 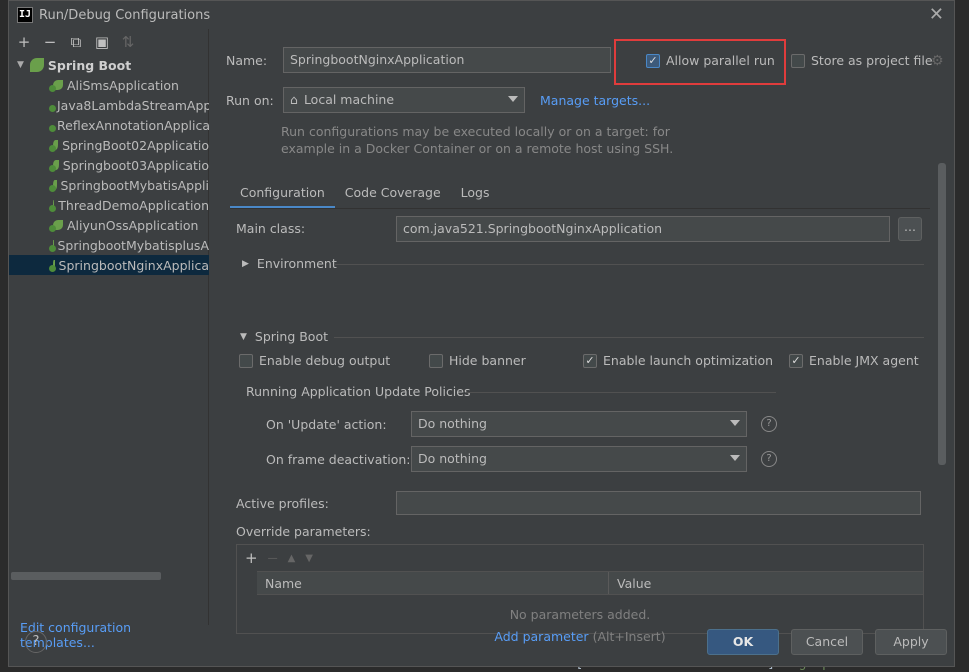 I want to click on ok-button: OK, so click(x=743, y=642).